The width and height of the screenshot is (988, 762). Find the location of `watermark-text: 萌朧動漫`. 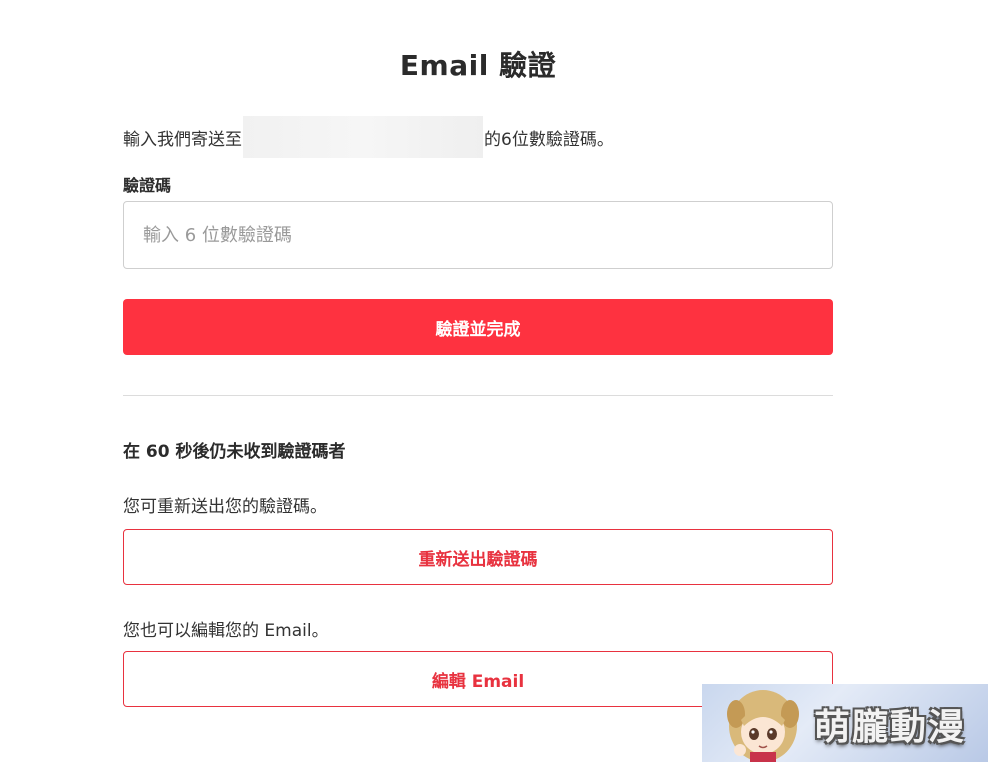

watermark-text: 萌朧動漫 is located at coordinates (890, 727).